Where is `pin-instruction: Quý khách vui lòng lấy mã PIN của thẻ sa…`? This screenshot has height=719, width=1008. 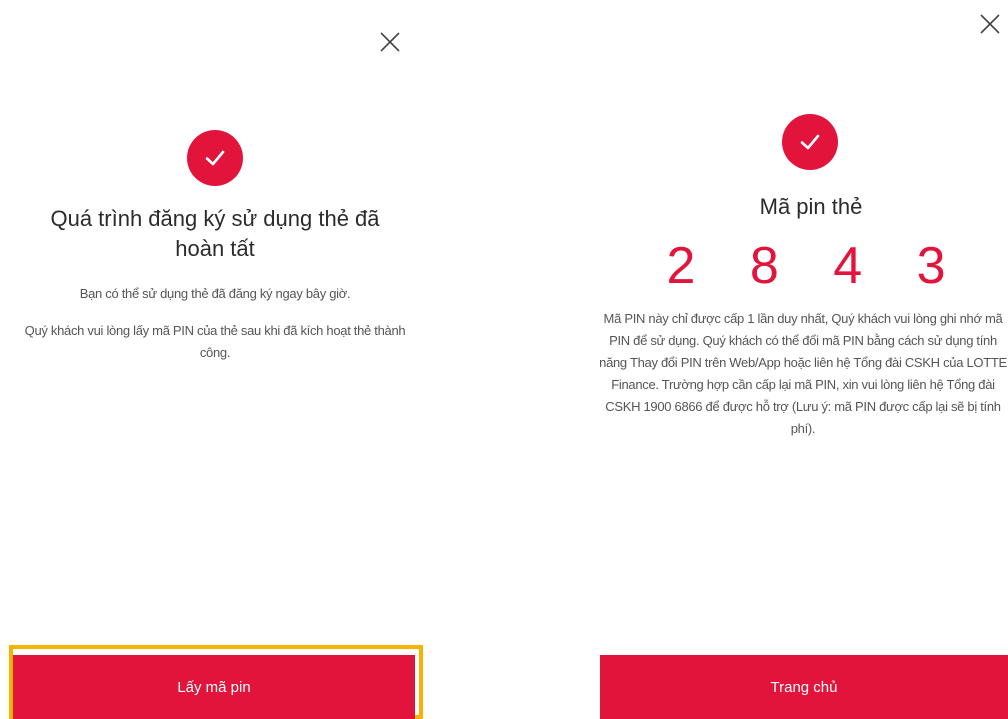 pin-instruction: Quý khách vui lòng lấy mã PIN của thẻ sa… is located at coordinates (215, 341).